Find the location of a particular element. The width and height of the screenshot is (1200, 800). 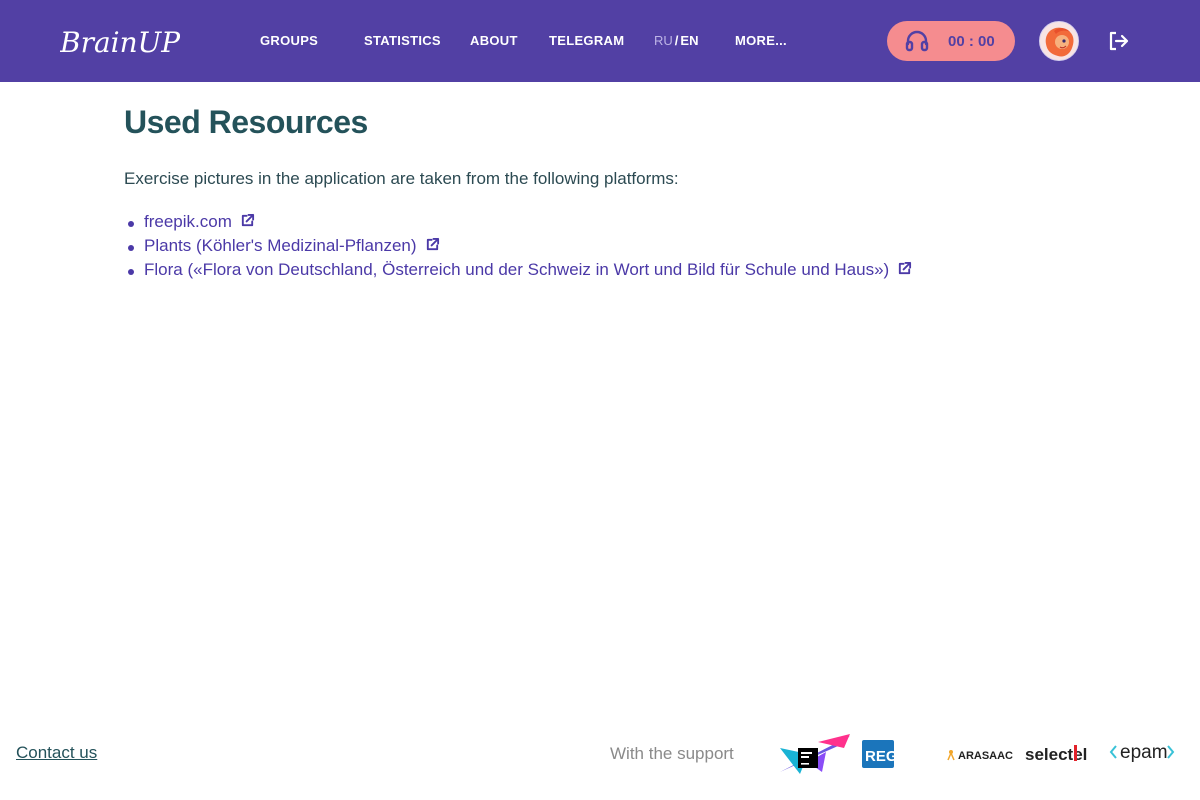

support-label: With the support is located at coordinates (672, 753).